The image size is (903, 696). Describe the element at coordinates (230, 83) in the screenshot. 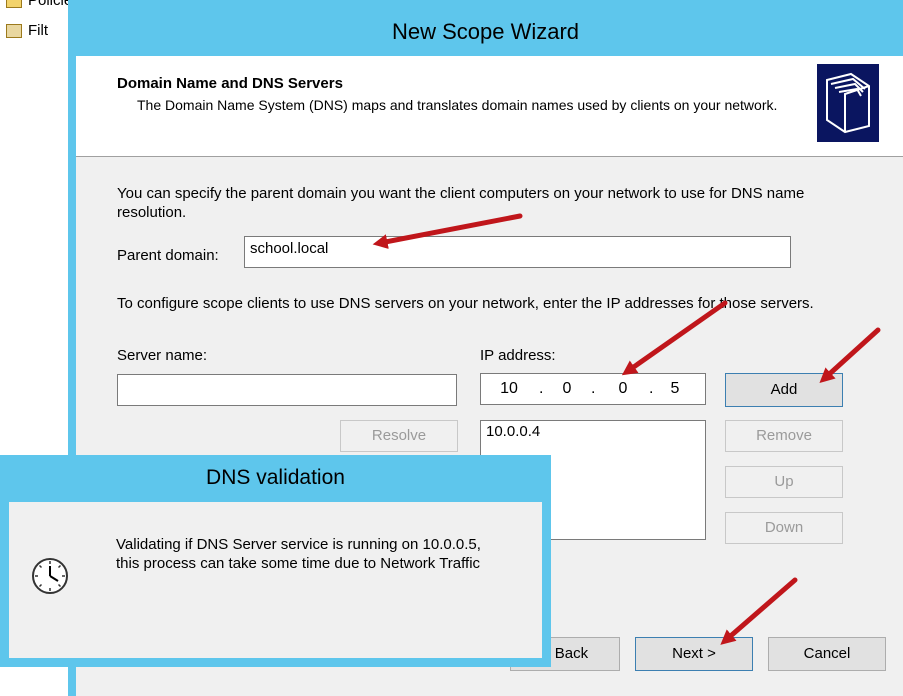

I see `page-title: Domain Name and DNS Servers` at that location.